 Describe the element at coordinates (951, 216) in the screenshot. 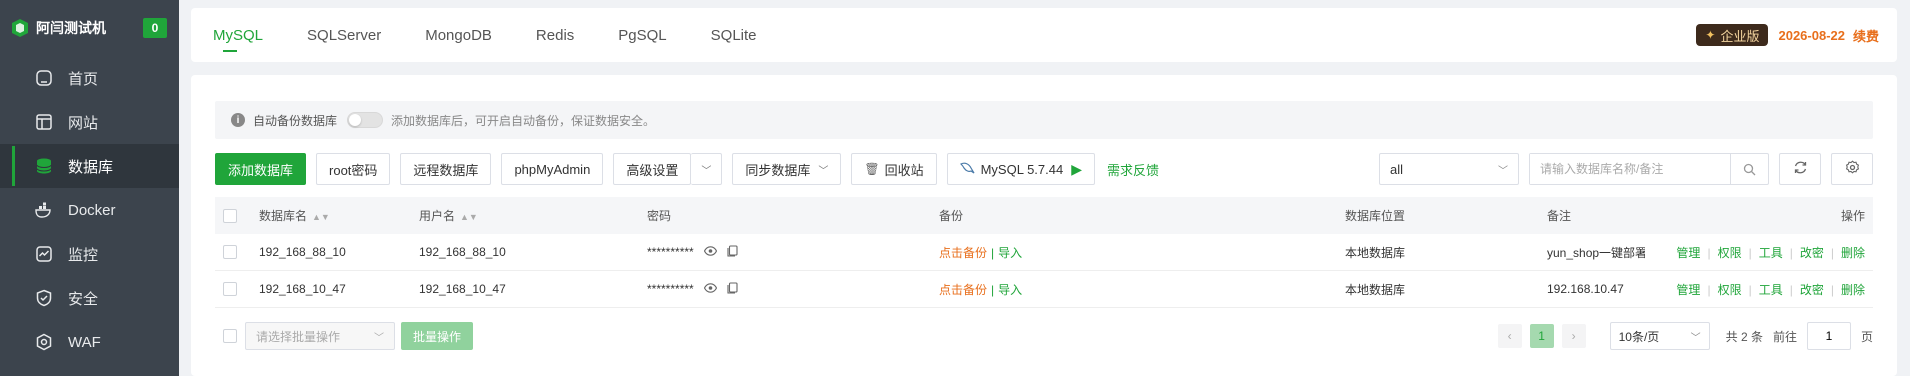

I see `column-header-backup: 备份` at that location.